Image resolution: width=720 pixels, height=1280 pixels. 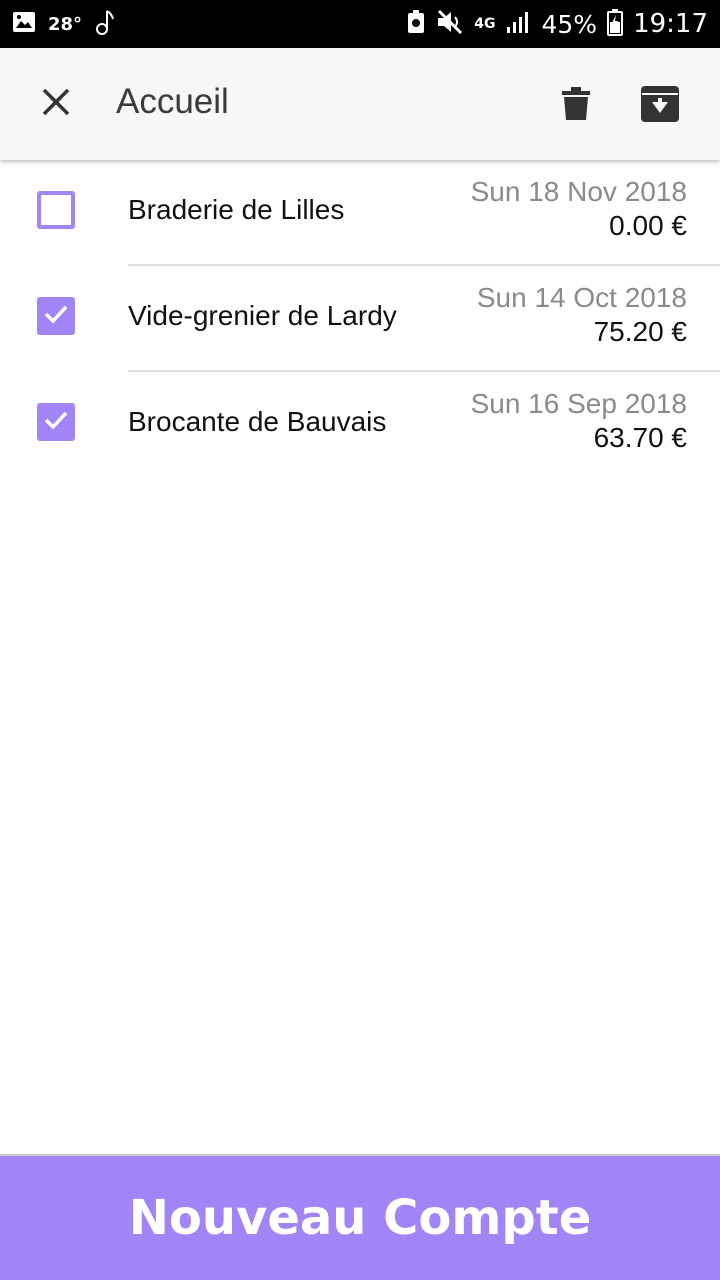 I want to click on item-name: Brocante de Bauvais, so click(x=257, y=421).